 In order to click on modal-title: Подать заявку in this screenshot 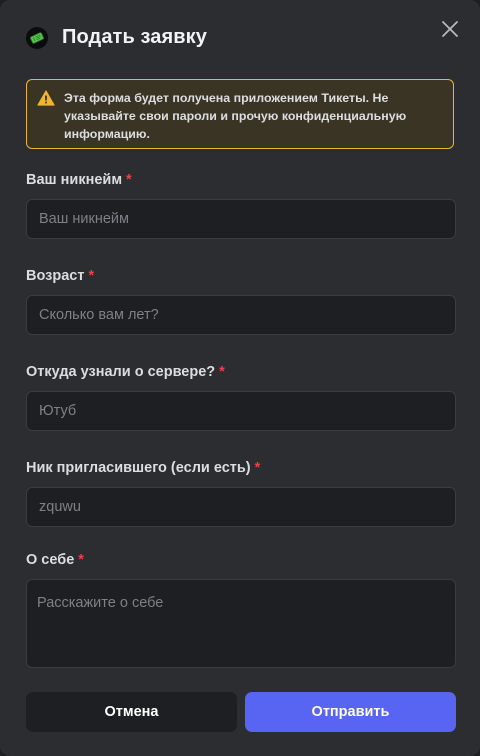, I will do `click(134, 37)`.